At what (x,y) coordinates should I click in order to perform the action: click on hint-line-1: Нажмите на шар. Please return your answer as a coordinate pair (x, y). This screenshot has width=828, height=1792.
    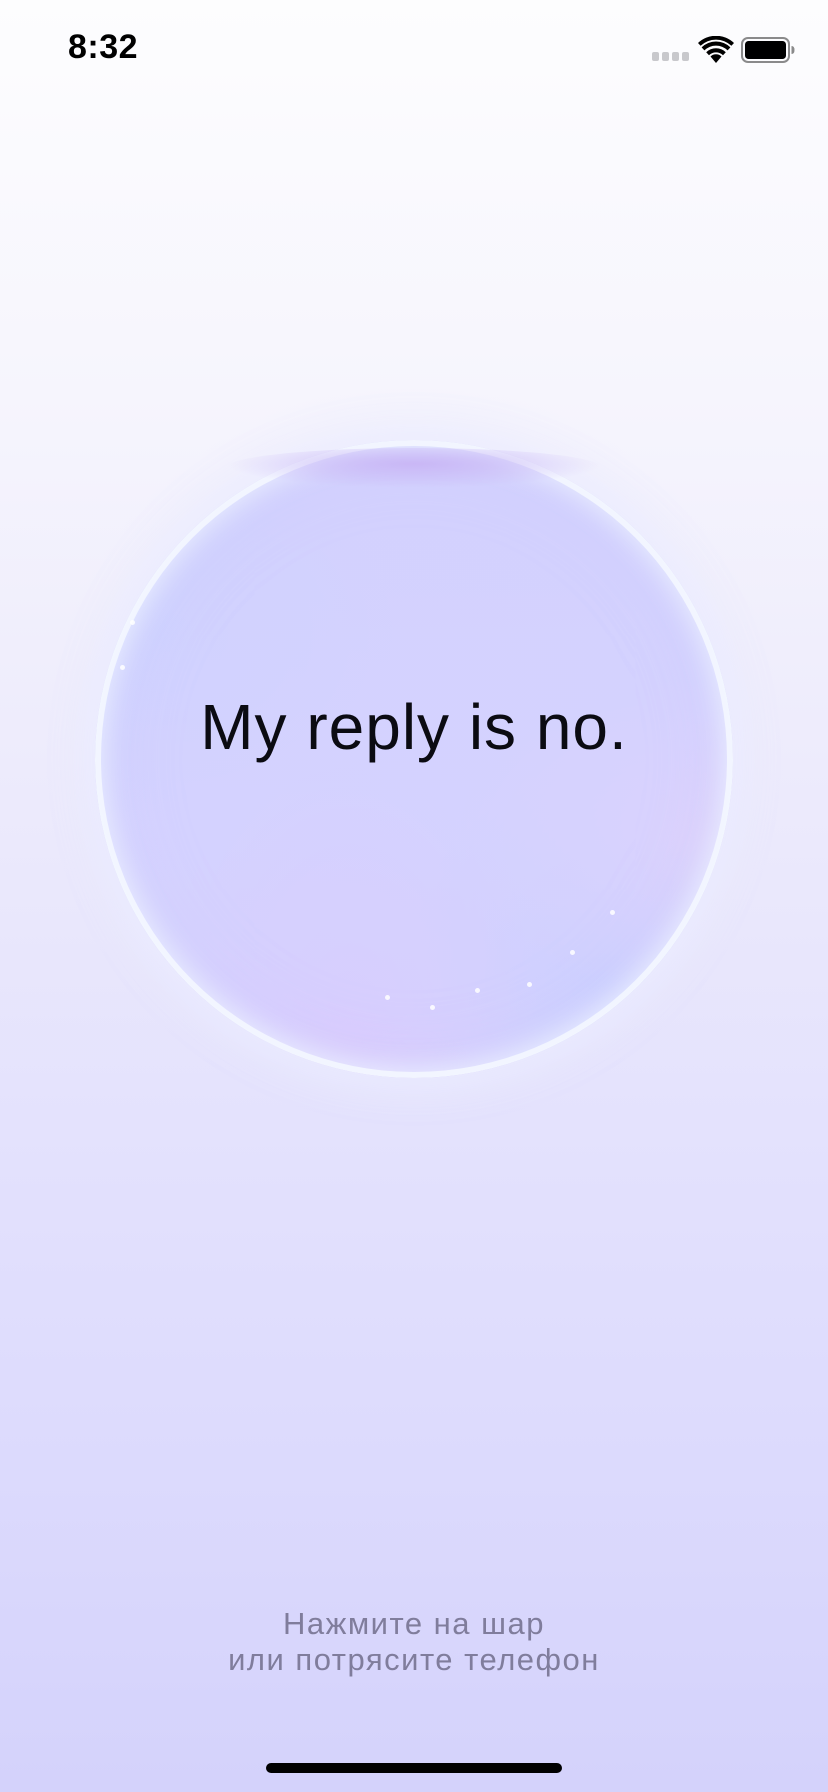
    Looking at the image, I should click on (414, 1623).